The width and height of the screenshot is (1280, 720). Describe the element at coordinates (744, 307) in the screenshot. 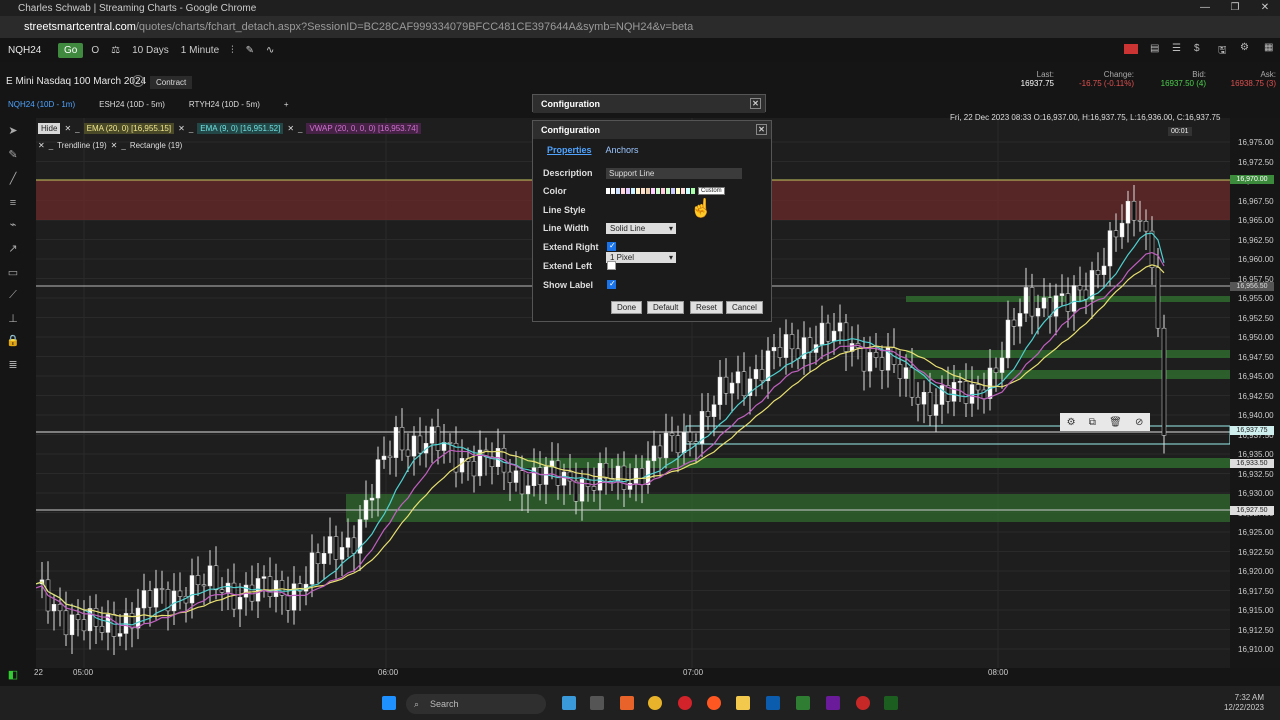

I see `cancel-button: Cancel` at that location.